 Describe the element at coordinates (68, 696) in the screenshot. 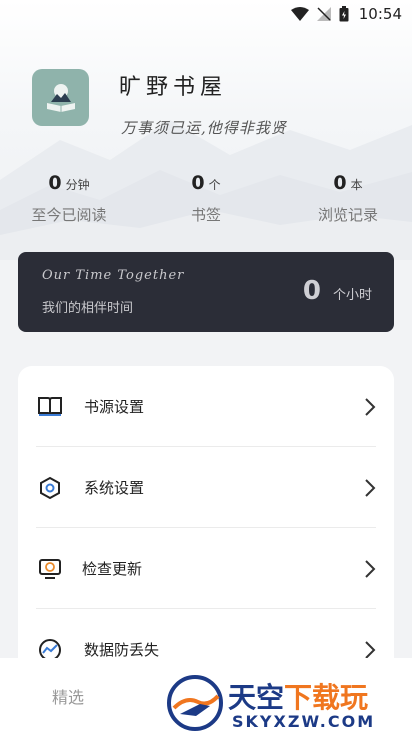

I see `tab-featured: 精选` at that location.